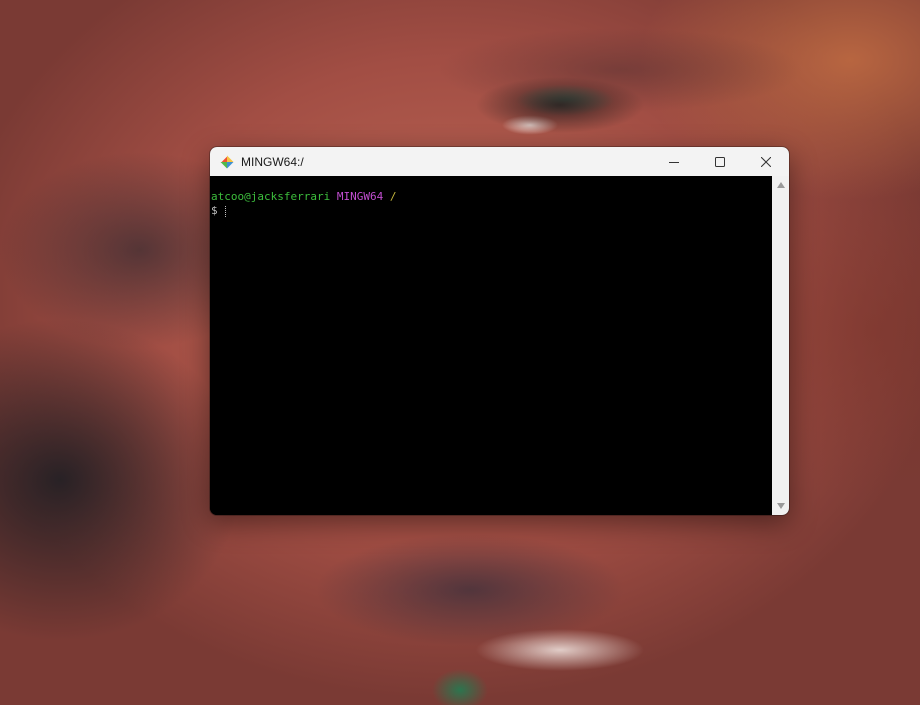  Describe the element at coordinates (218, 210) in the screenshot. I see `prompt-symbol: $` at that location.